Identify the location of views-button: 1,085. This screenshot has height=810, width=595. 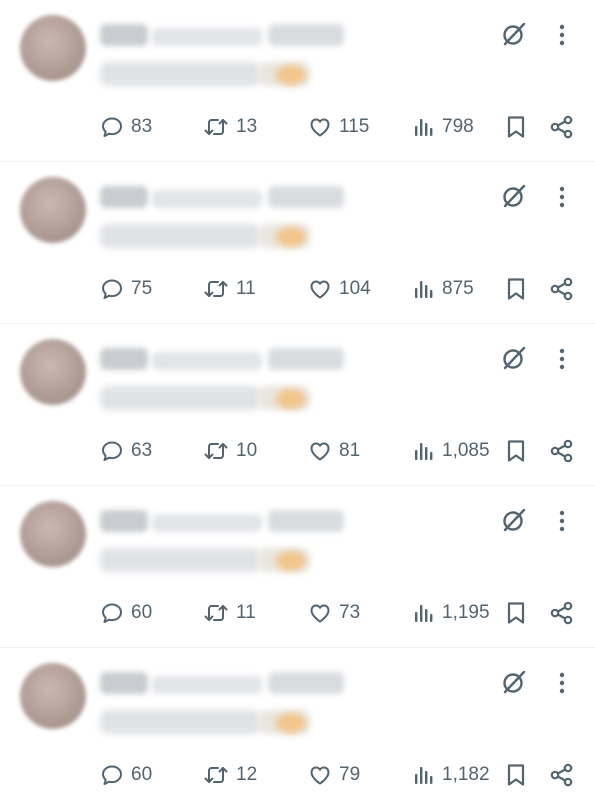
(451, 451).